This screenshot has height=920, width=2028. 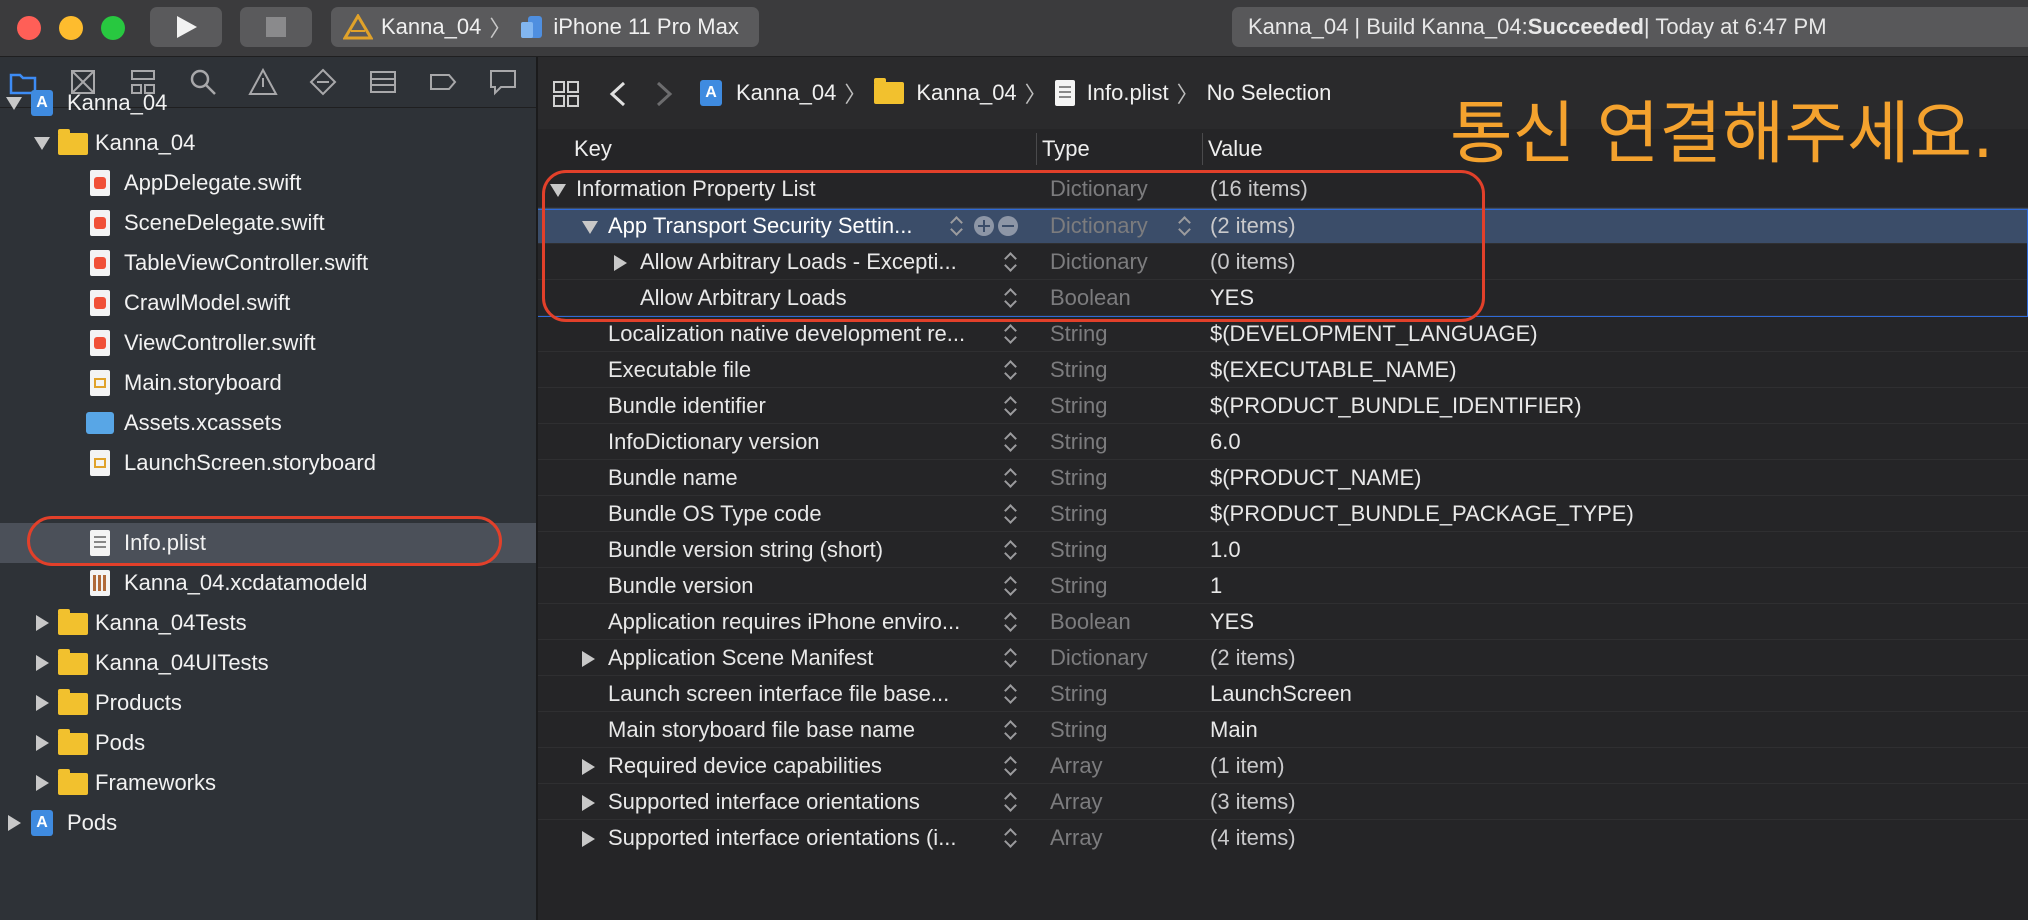 I want to click on disclosure-open-icon, so click(x=14, y=103).